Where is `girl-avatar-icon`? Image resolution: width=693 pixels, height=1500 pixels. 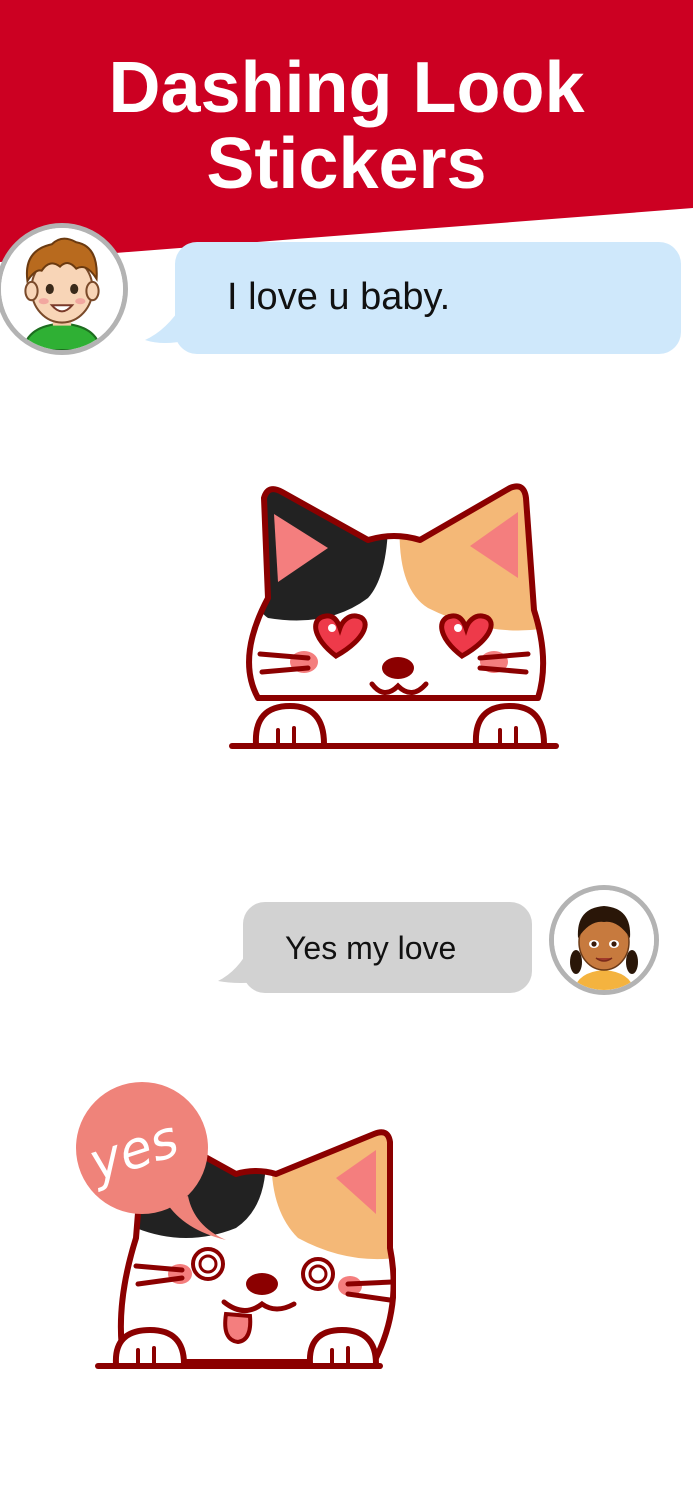
girl-avatar-icon is located at coordinates (604, 940).